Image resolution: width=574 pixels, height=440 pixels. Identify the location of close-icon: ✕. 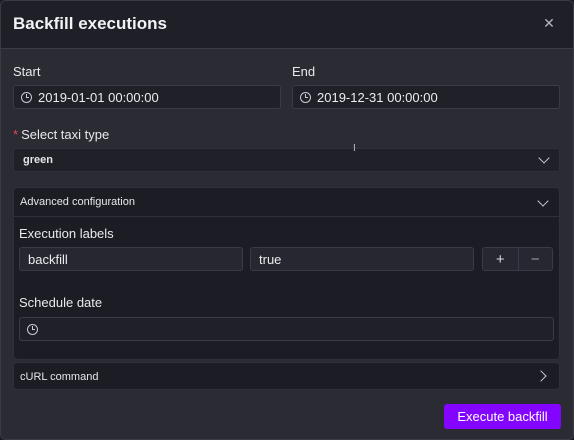
(549, 23).